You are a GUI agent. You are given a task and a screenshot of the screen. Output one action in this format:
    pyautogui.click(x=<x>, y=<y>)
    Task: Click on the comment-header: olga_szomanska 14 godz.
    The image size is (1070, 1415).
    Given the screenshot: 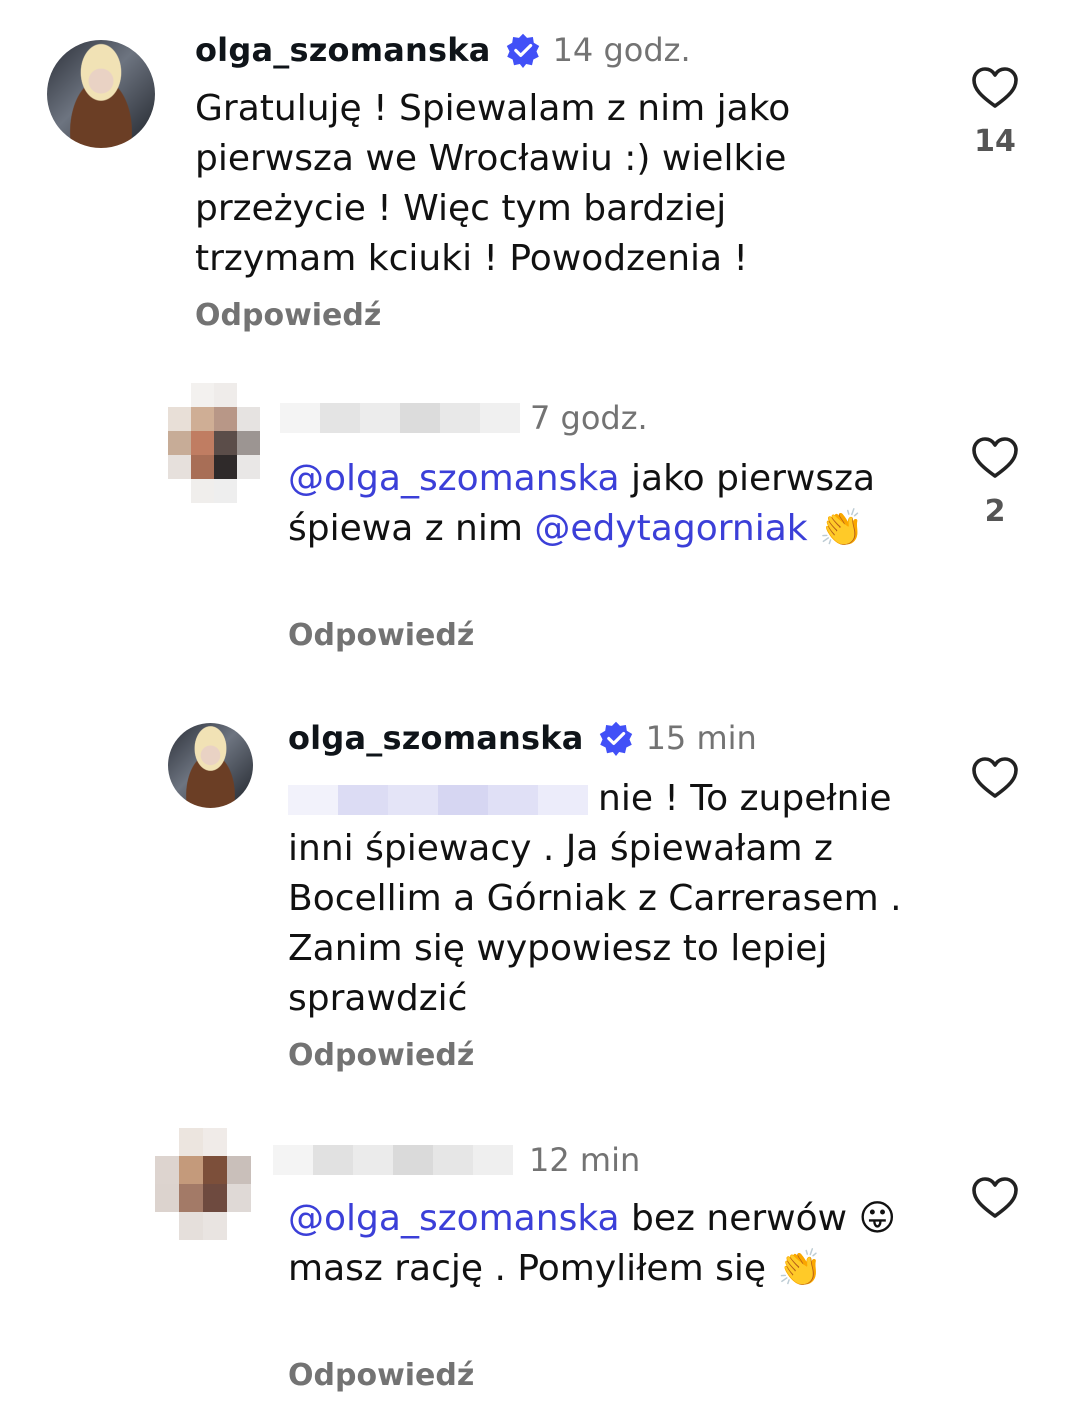 What is the action you would take?
    pyautogui.click(x=443, y=50)
    